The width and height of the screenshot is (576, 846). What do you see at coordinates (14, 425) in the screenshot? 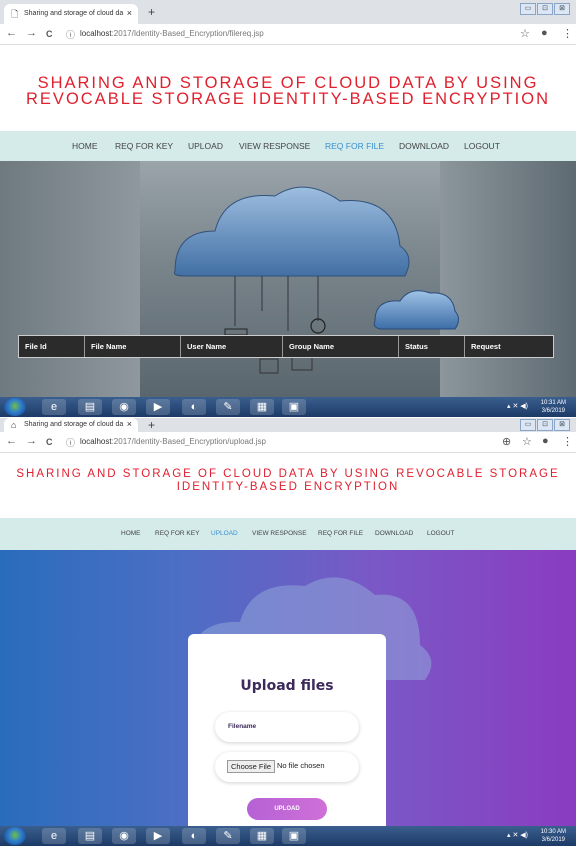
I see `home-icon: ⌂` at bounding box center [14, 425].